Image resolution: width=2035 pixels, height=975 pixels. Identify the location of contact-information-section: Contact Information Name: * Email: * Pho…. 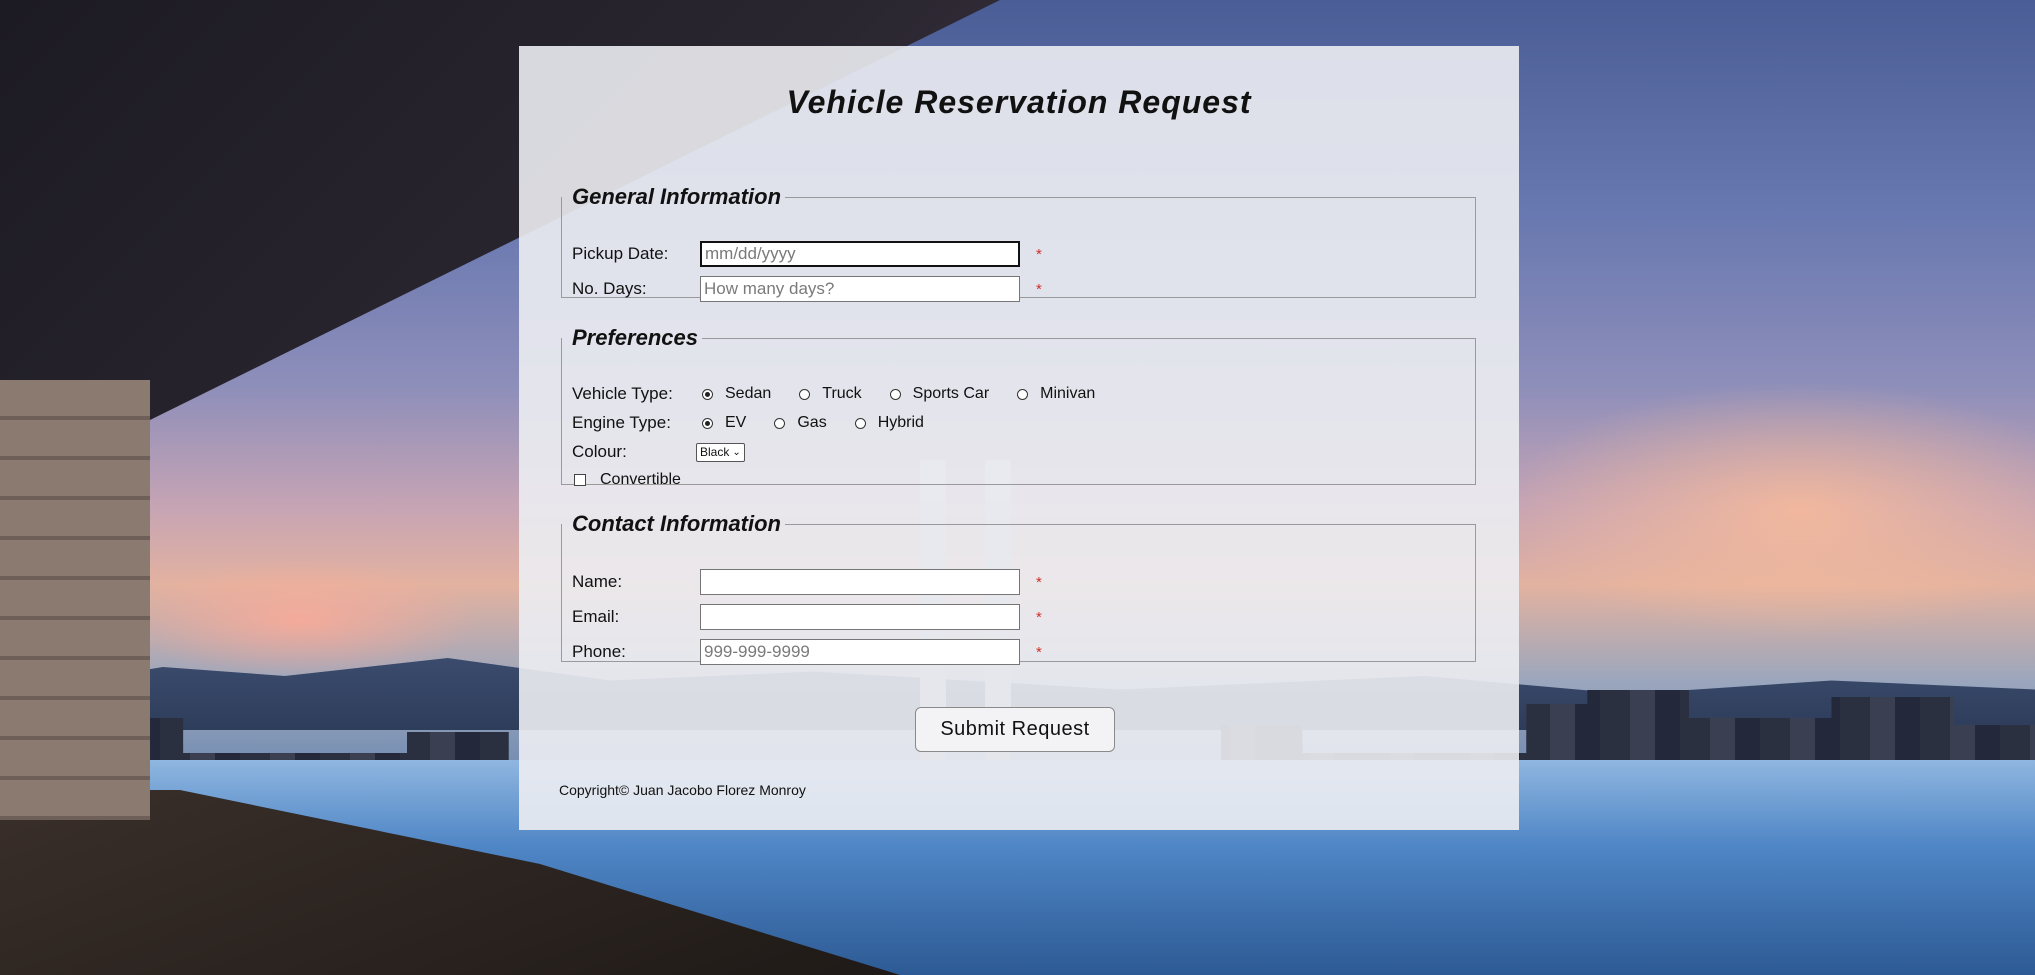
(1018, 588).